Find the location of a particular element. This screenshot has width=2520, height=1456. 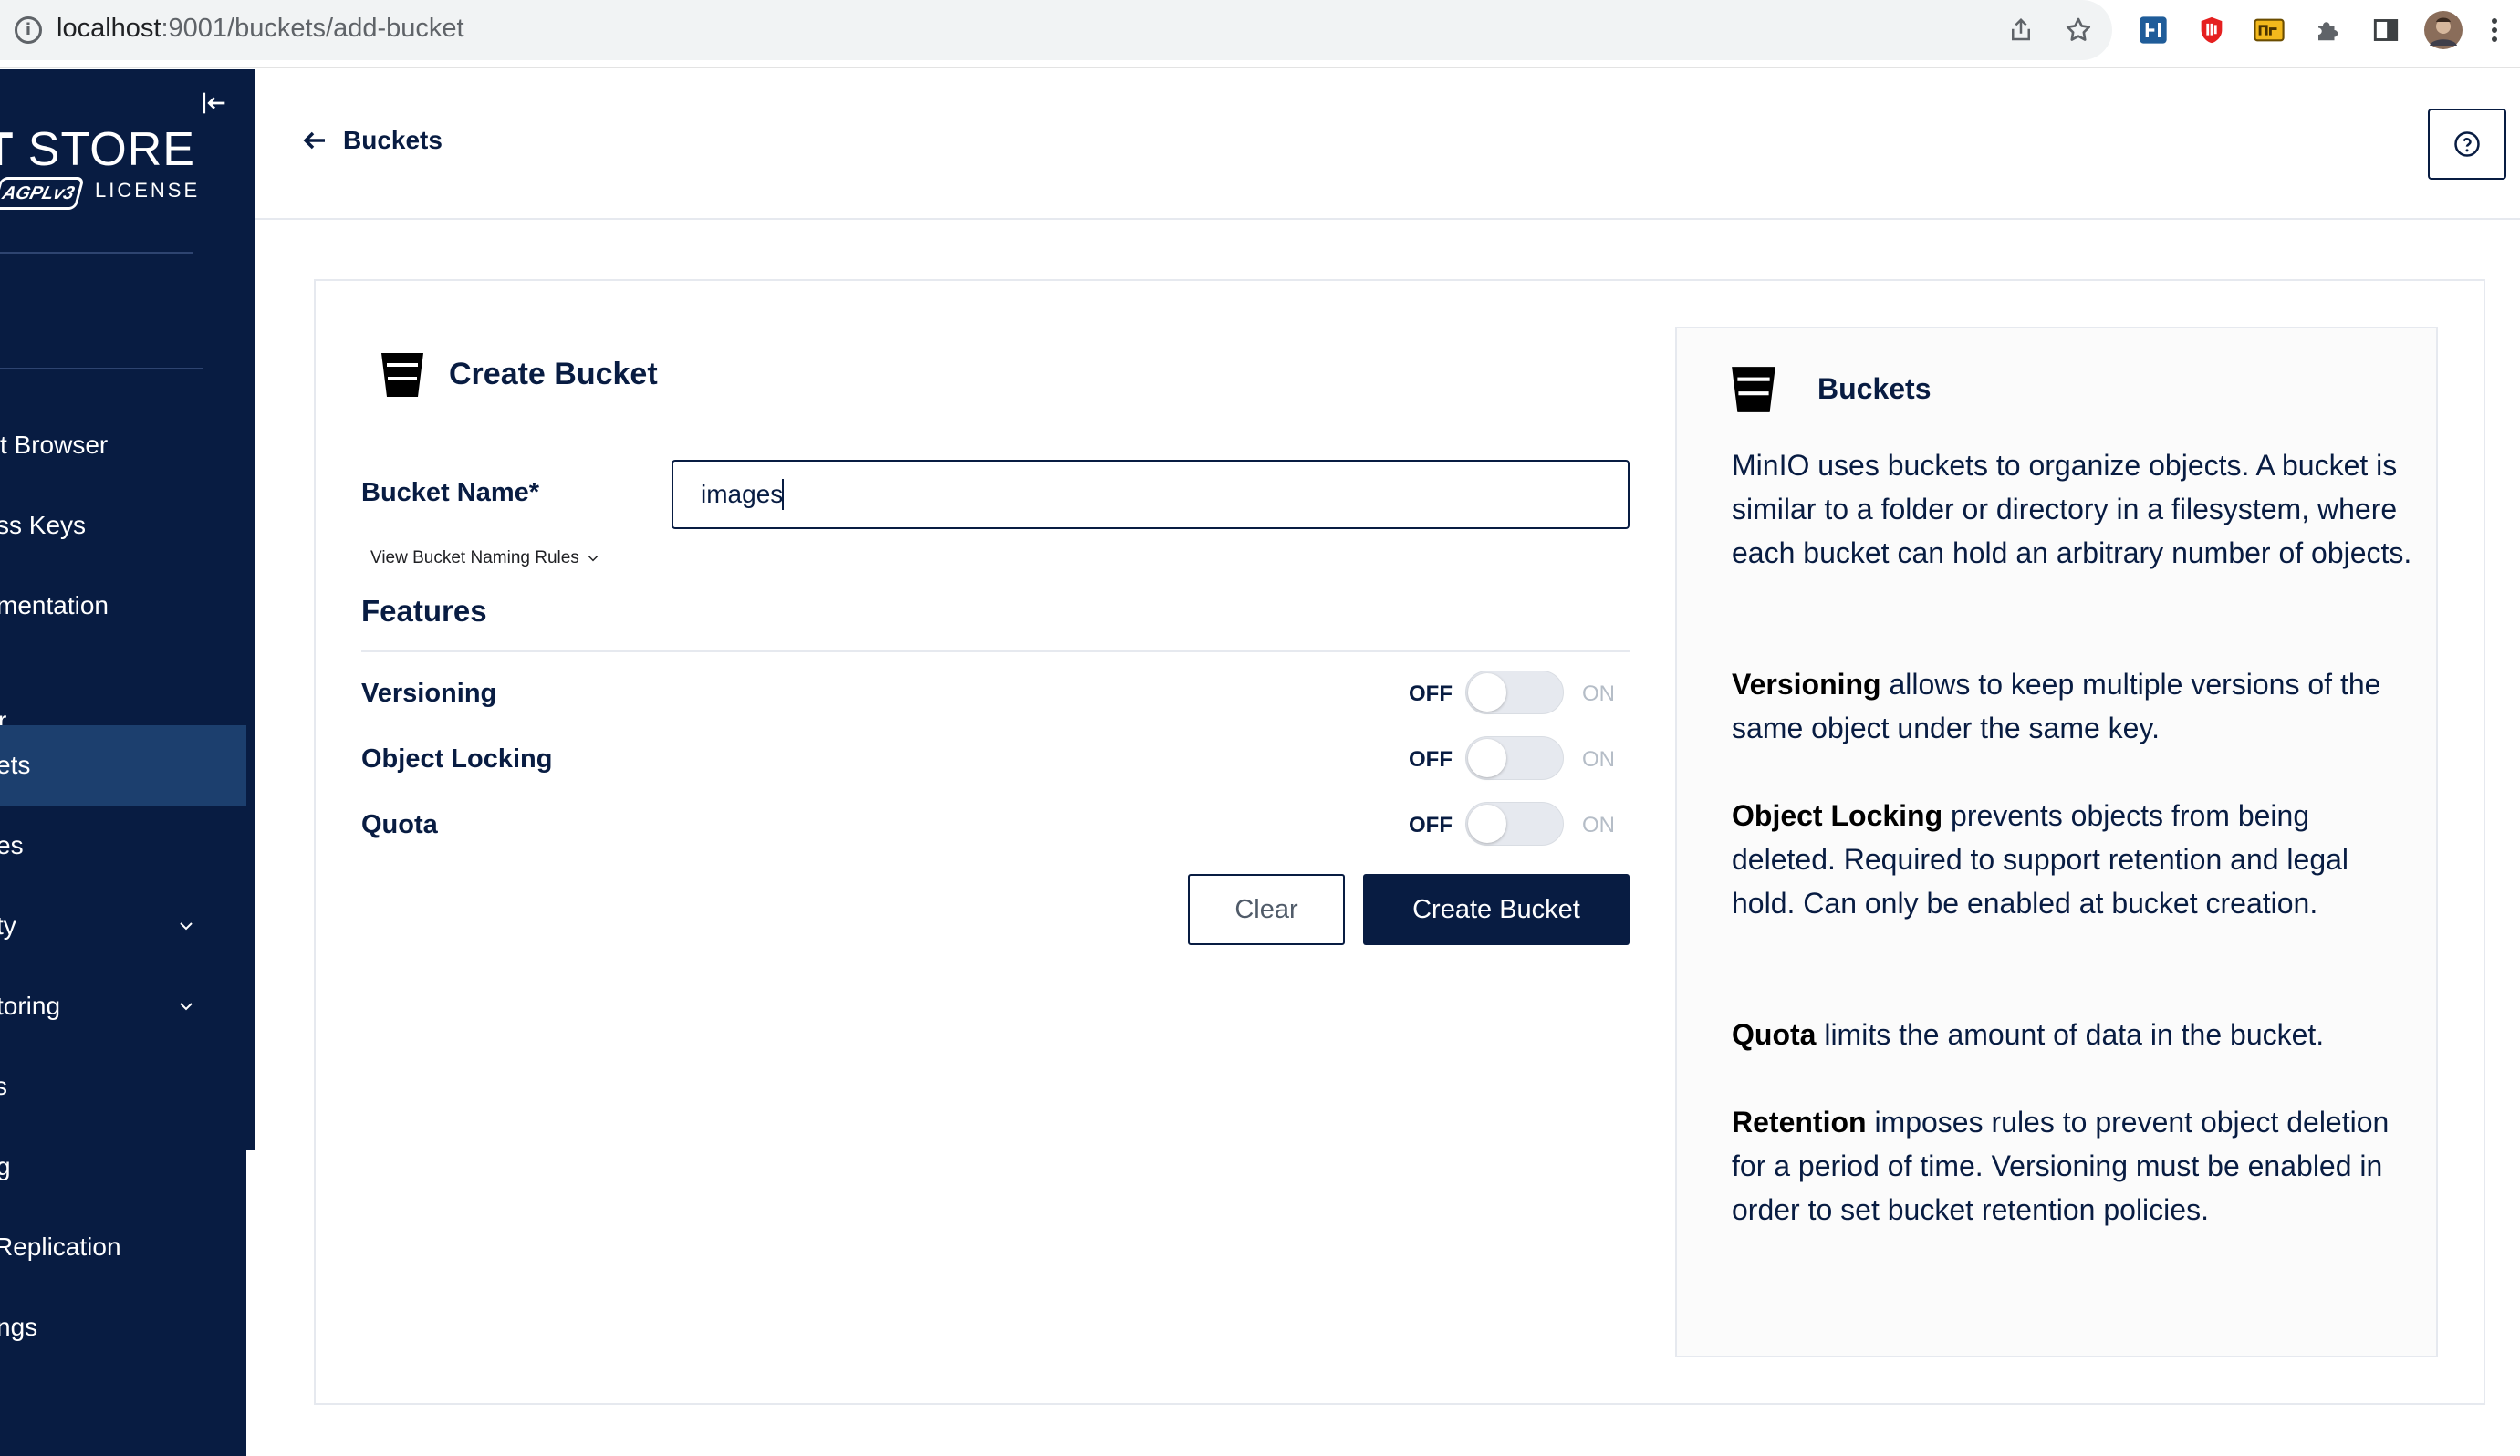

quota-label: Quota is located at coordinates (399, 824).